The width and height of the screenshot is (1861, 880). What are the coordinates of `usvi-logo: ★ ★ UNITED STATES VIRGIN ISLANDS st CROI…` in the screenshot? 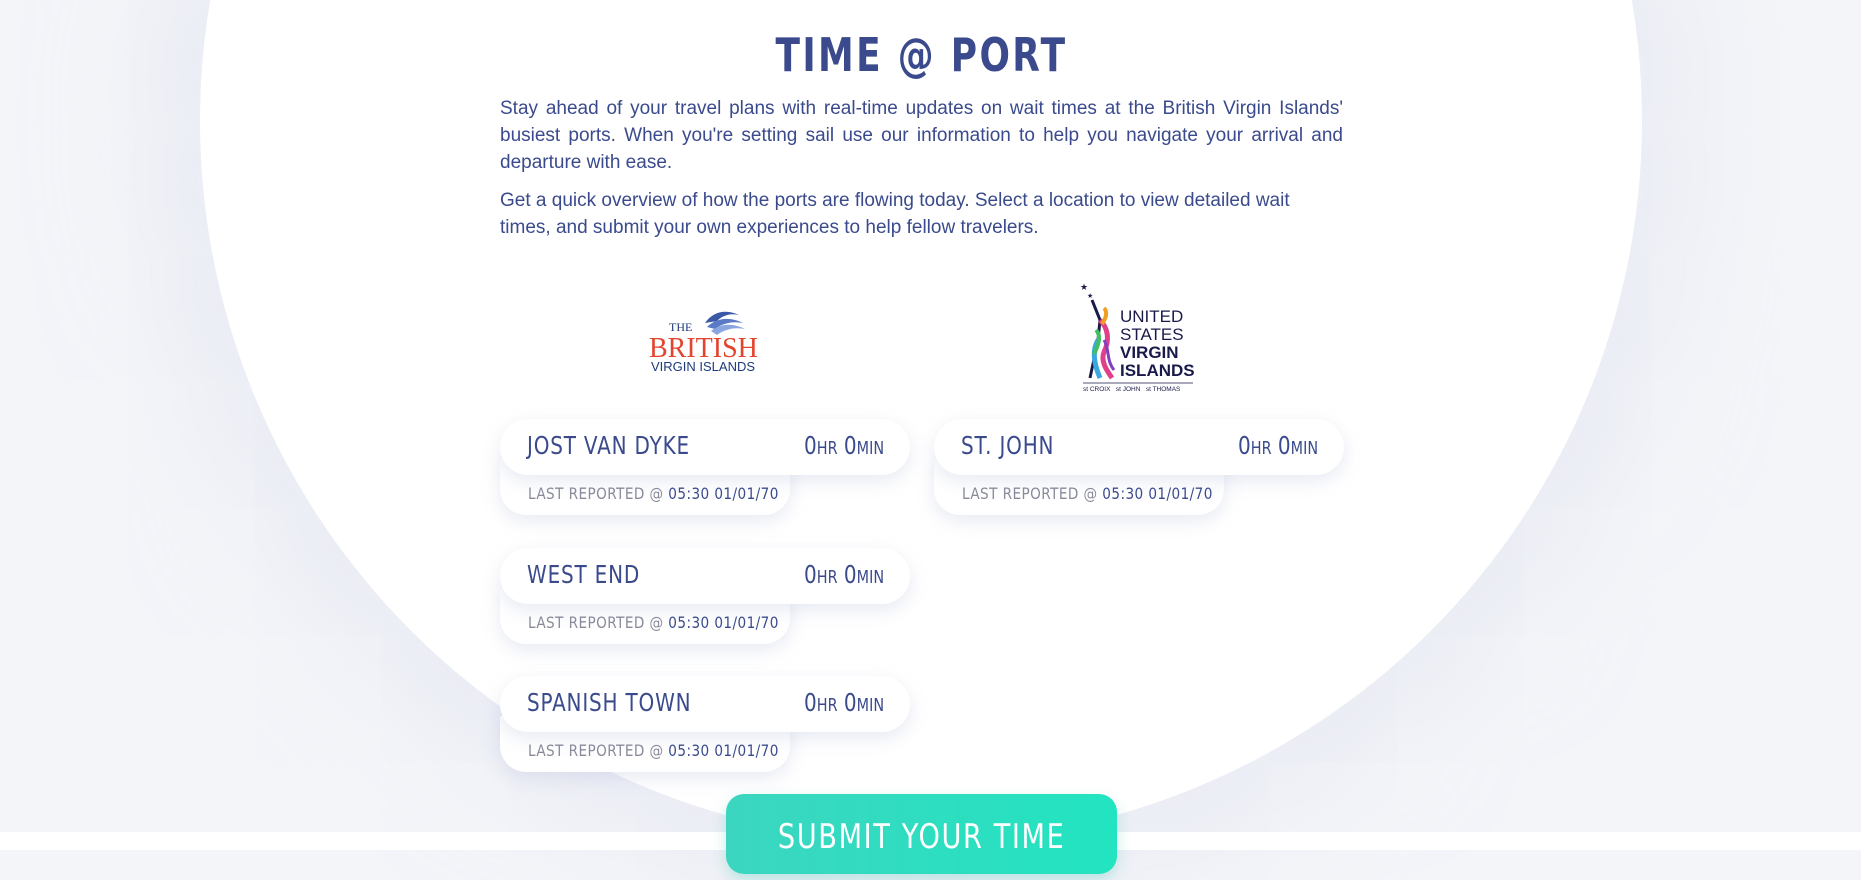 It's located at (1138, 337).